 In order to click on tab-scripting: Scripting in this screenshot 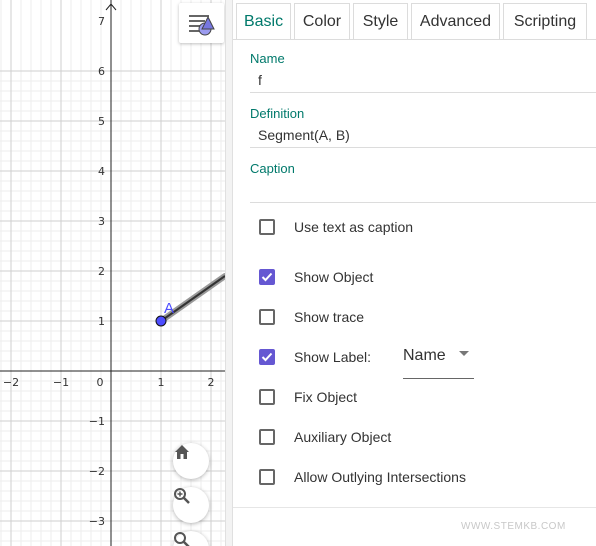, I will do `click(545, 21)`.